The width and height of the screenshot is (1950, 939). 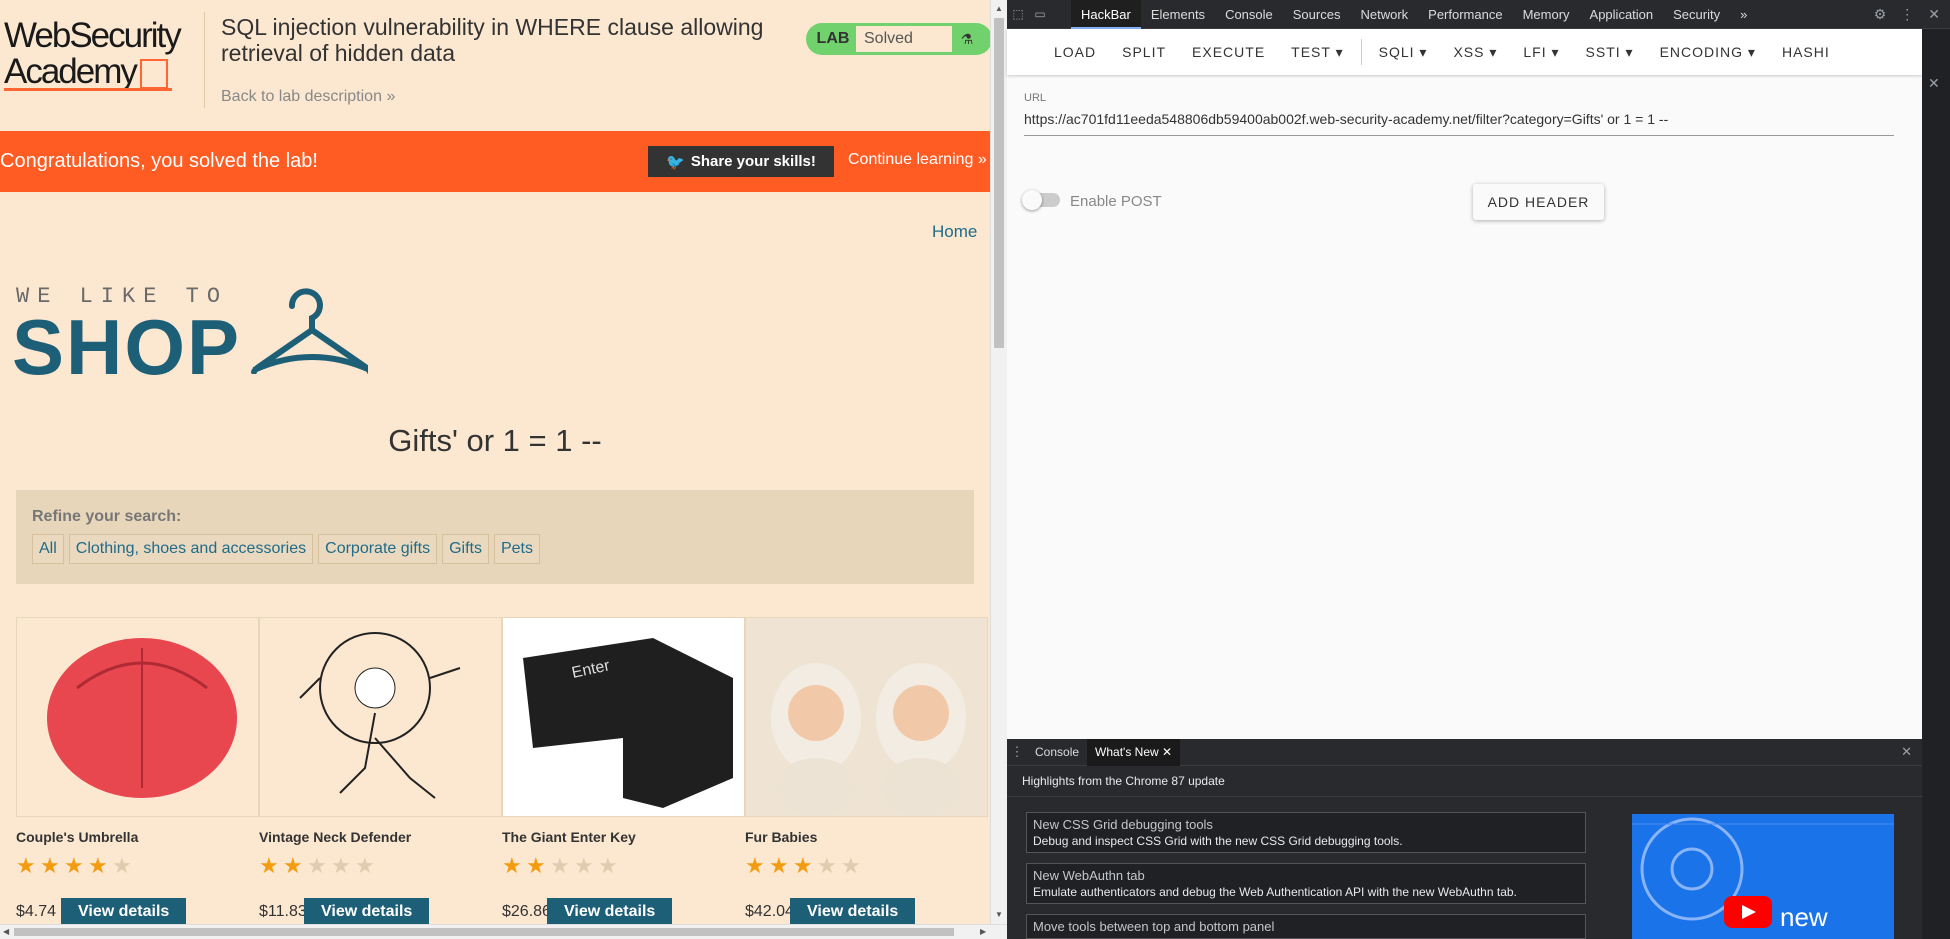 What do you see at coordinates (1228, 52) in the screenshot?
I see `execute-button: EXECUTE` at bounding box center [1228, 52].